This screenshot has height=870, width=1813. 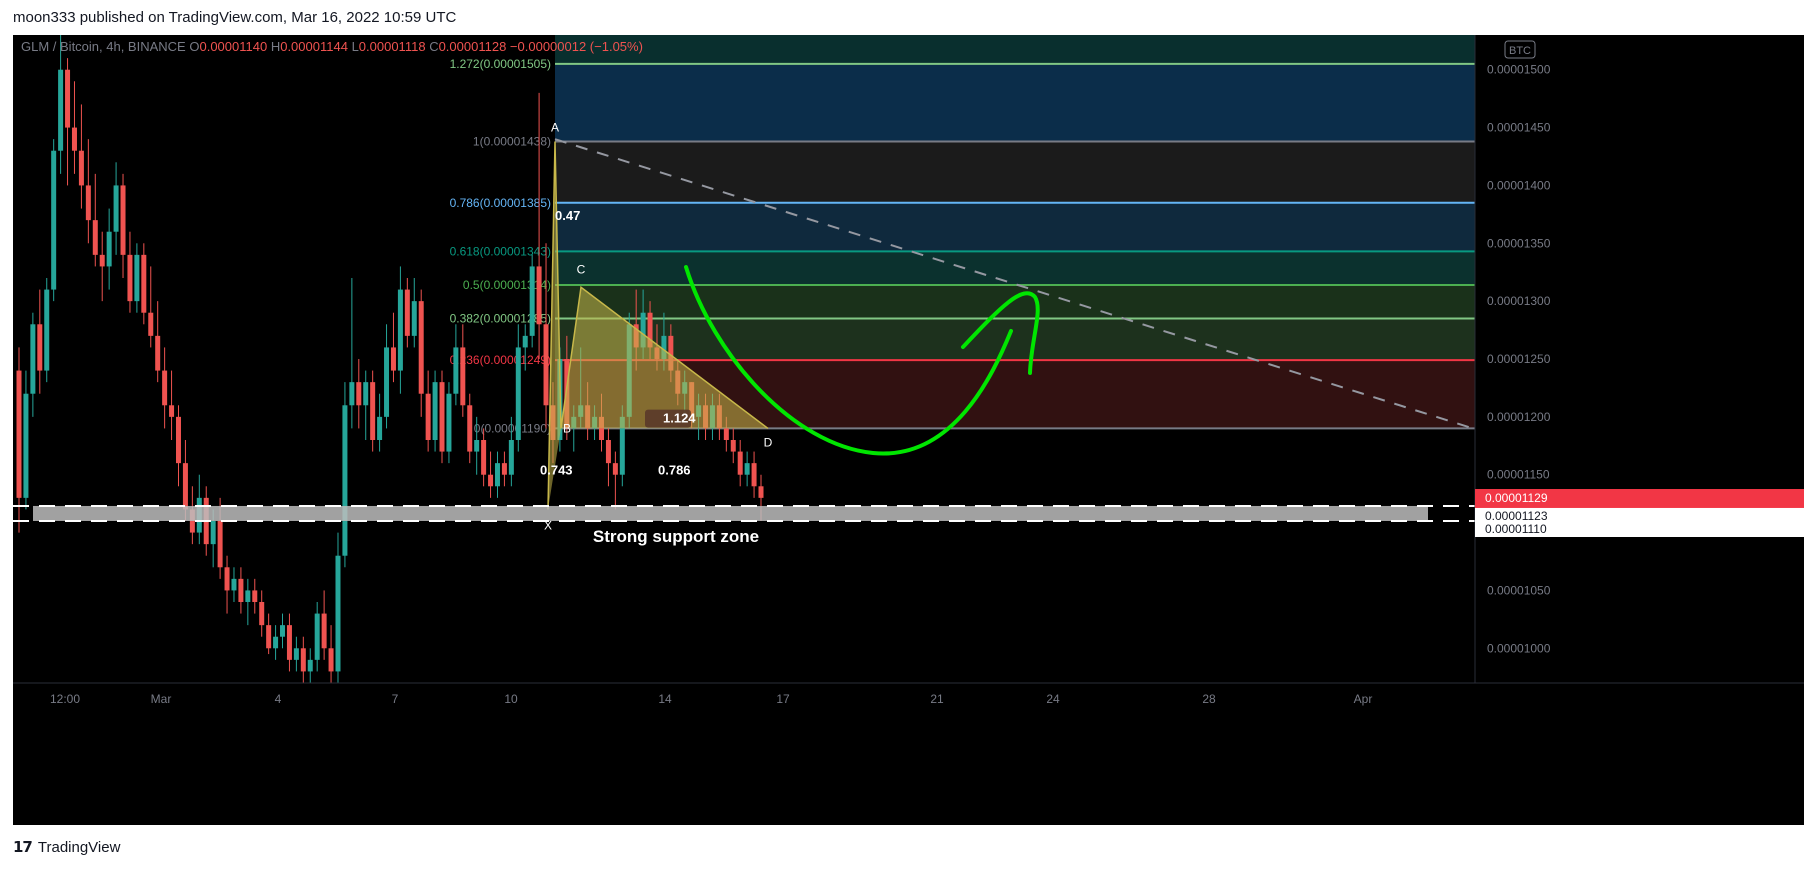 What do you see at coordinates (1015, 49) in the screenshot?
I see `fib-zone` at bounding box center [1015, 49].